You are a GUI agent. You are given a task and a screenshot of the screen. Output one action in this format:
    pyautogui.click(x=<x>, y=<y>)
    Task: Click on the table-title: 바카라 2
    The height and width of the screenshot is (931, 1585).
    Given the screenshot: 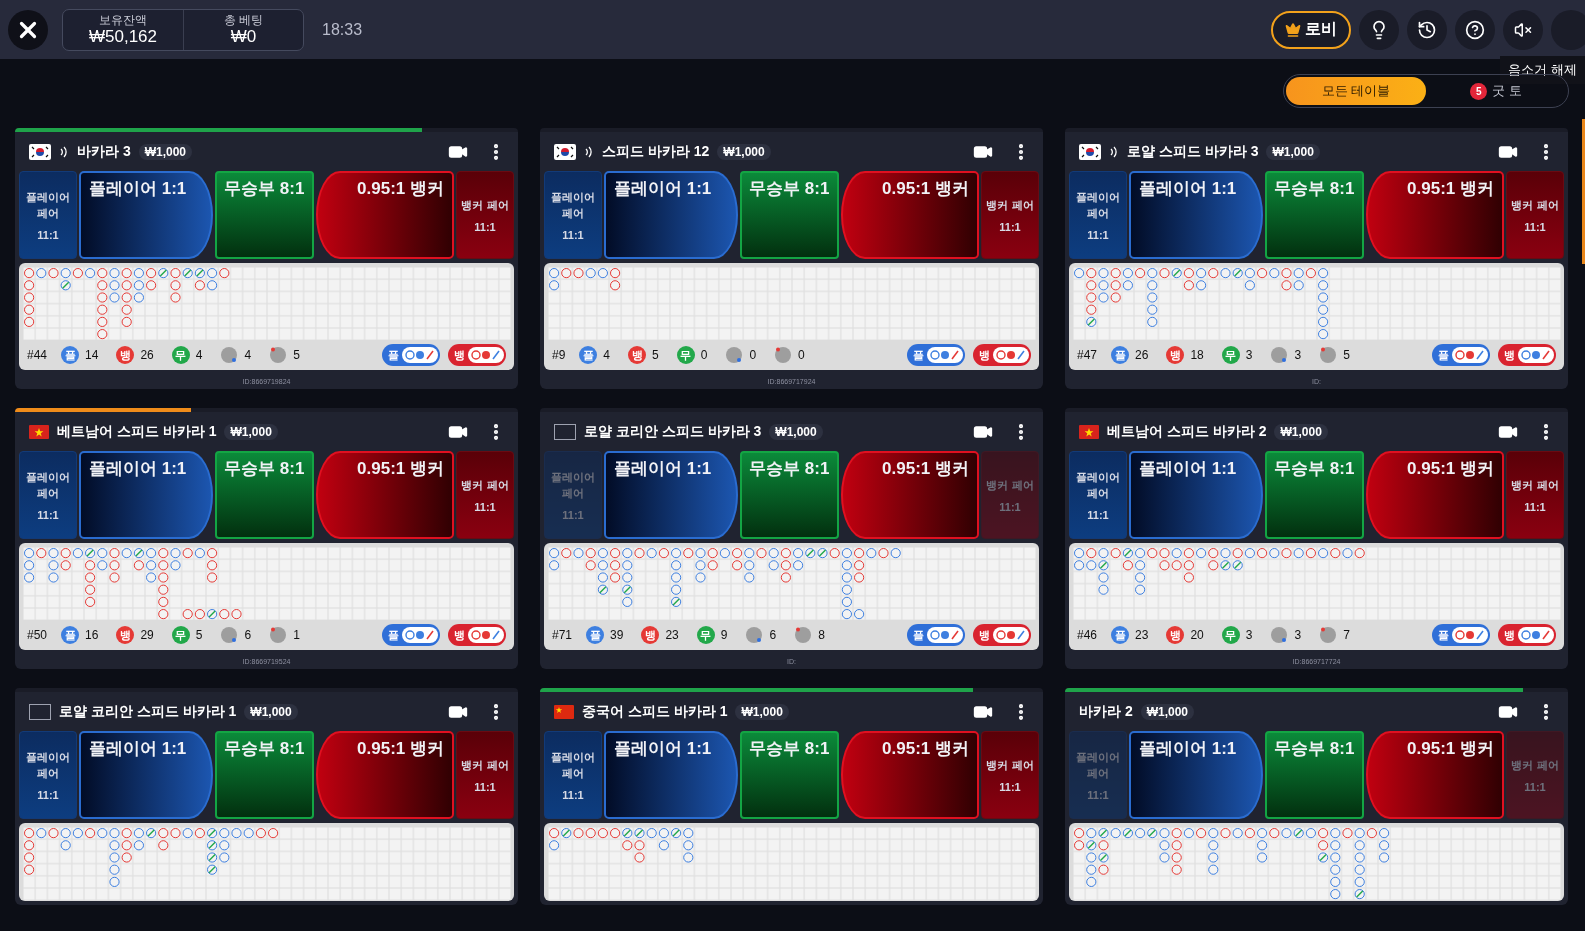 What is the action you would take?
    pyautogui.click(x=1106, y=711)
    